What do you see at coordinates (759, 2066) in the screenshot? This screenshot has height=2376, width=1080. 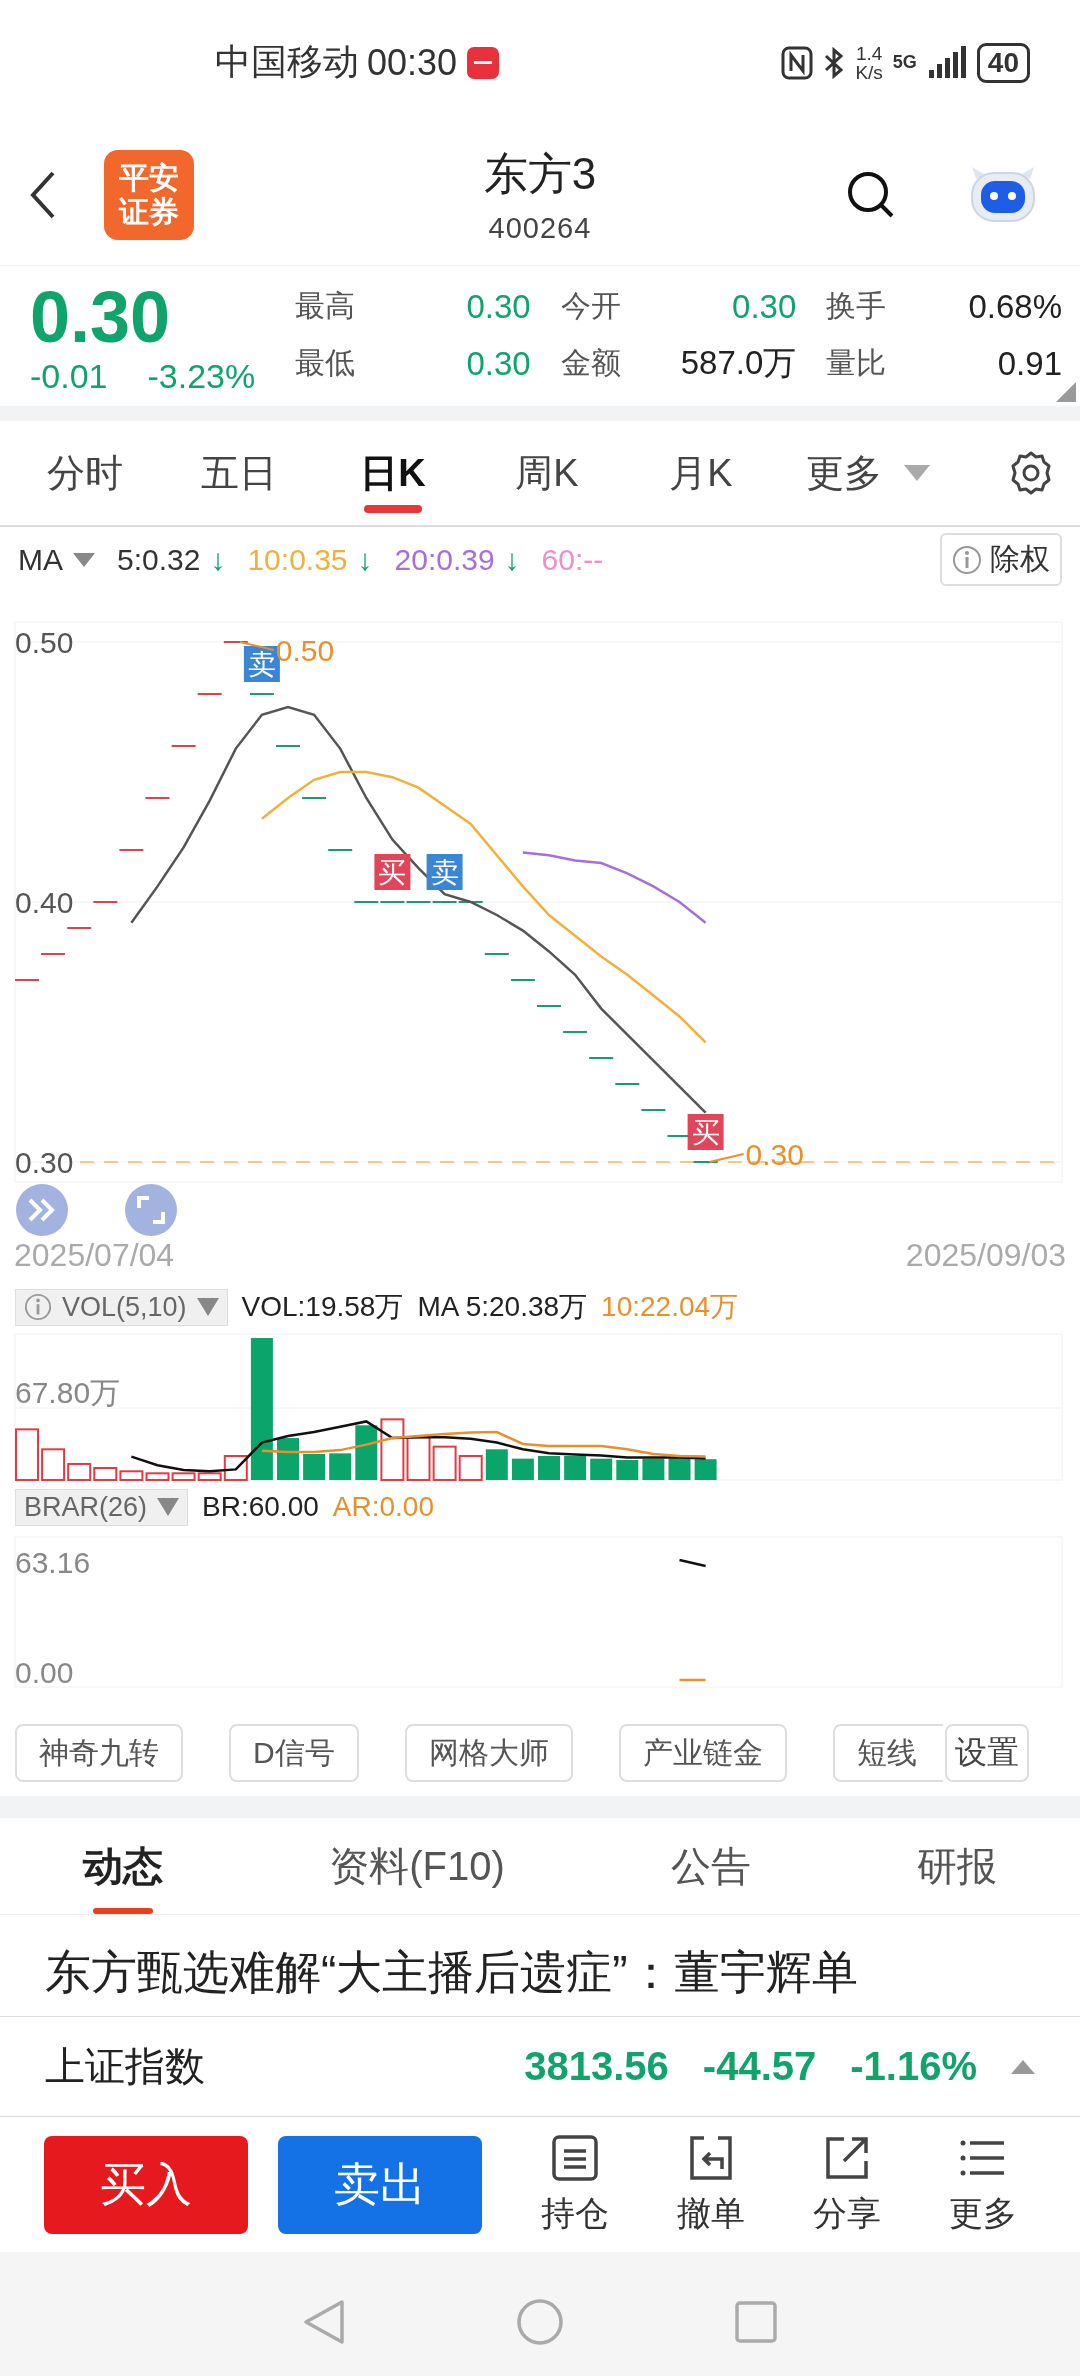 I see `index-change: -44.57` at bounding box center [759, 2066].